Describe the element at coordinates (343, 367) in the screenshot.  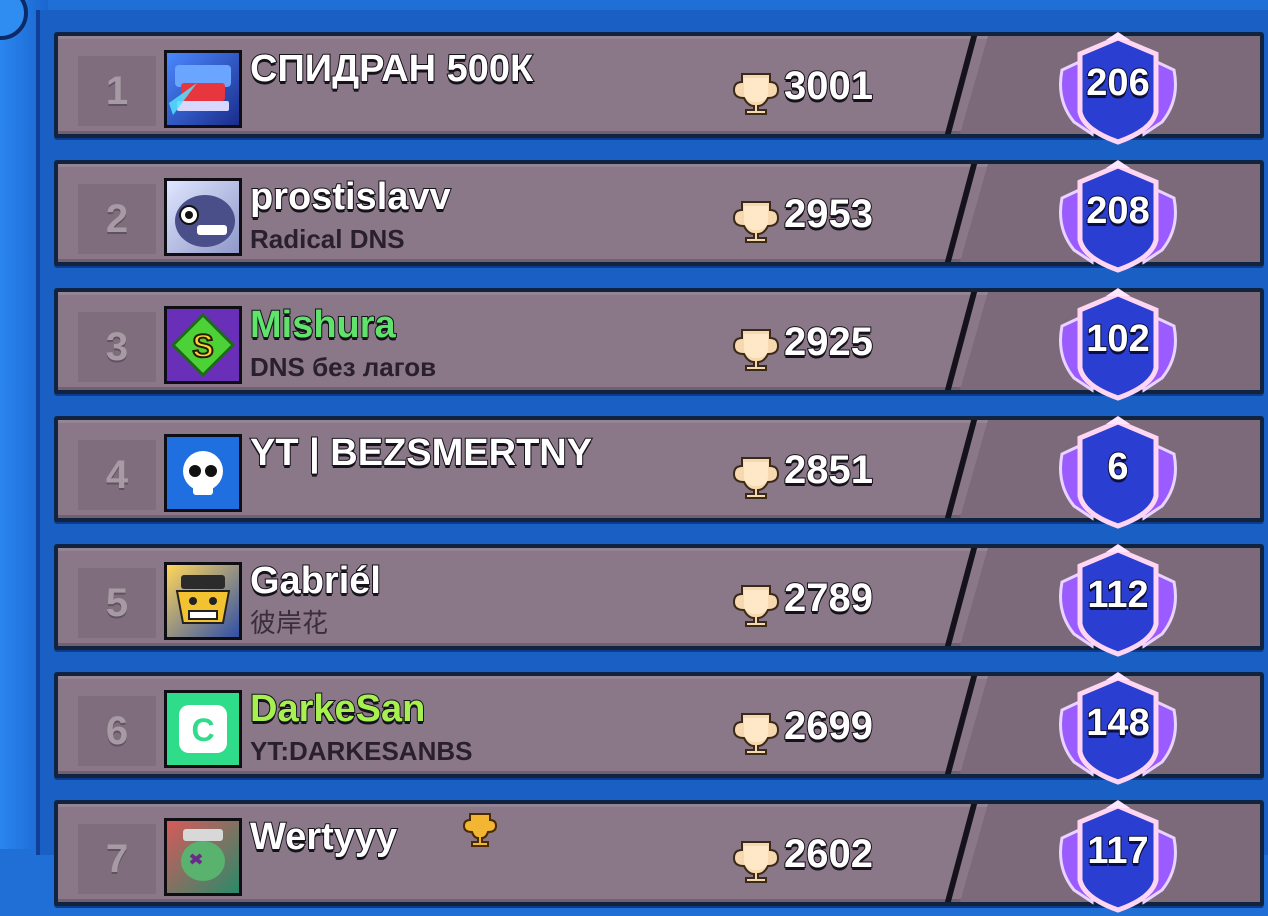
I see `club-name: DNS без лагов` at that location.